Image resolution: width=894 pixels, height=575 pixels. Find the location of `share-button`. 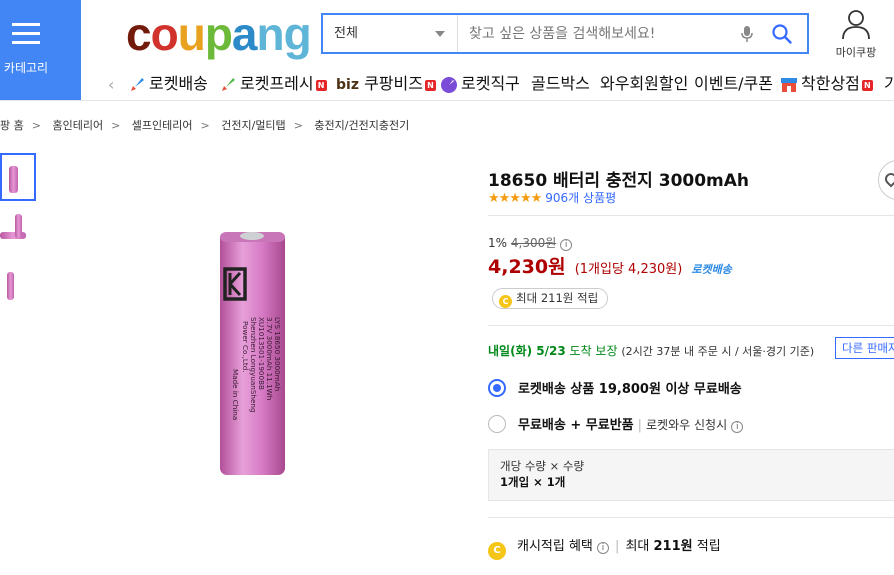

share-button is located at coordinates (886, 180).